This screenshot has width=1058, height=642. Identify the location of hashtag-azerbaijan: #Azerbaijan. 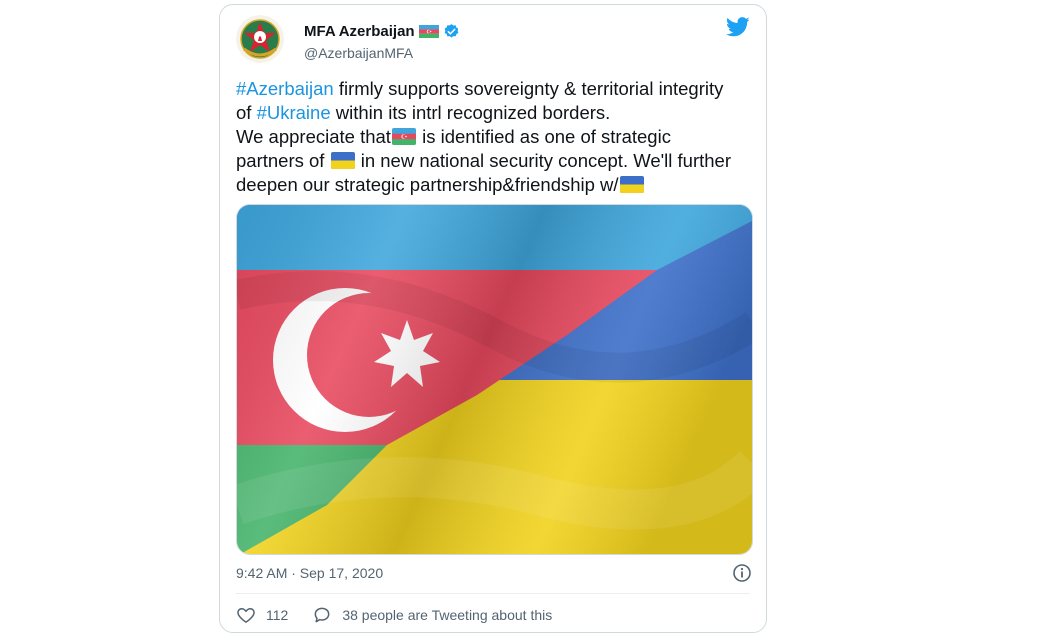
(285, 88).